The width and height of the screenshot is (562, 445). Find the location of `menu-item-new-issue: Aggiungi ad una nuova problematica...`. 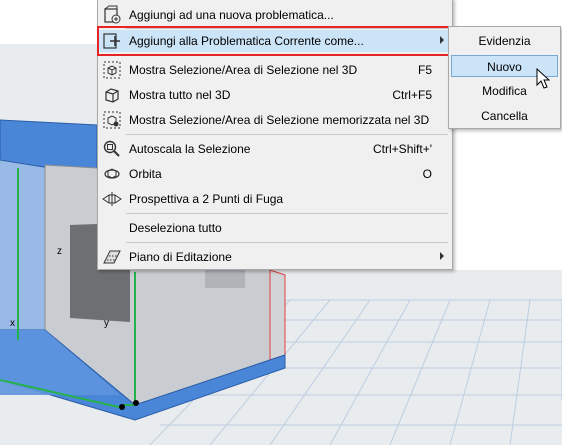

menu-item-new-issue: Aggiungi ad una nuova problematica... is located at coordinates (275, 15).